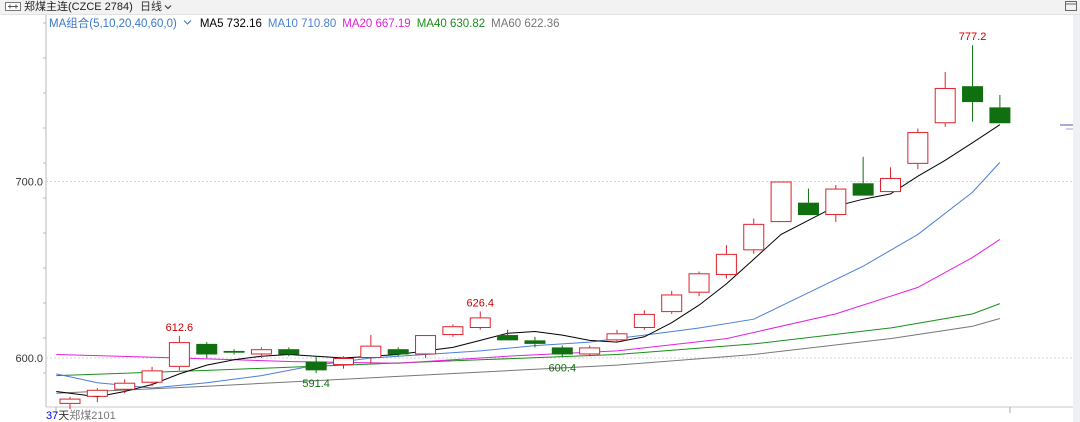 Image resolution: width=1080 pixels, height=422 pixels. I want to click on footer-label: 37天郑煤2101, so click(81, 414).